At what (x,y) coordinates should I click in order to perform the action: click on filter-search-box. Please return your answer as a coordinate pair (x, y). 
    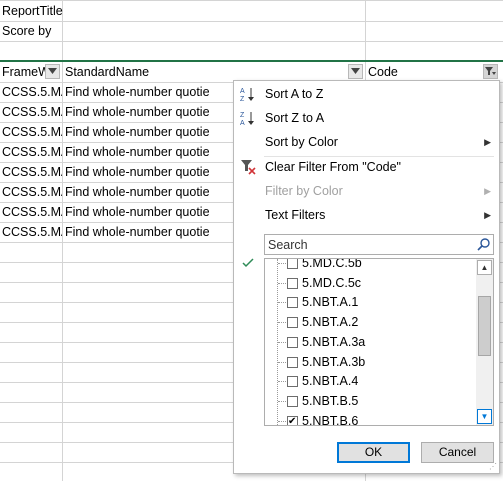
    Looking at the image, I should click on (379, 244).